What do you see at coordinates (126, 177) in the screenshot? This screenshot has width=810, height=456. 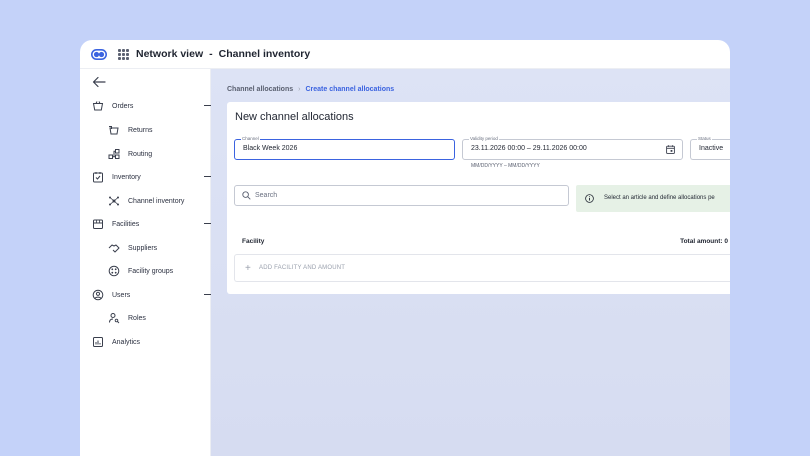 I see `sidebar-item-label: Inventory` at bounding box center [126, 177].